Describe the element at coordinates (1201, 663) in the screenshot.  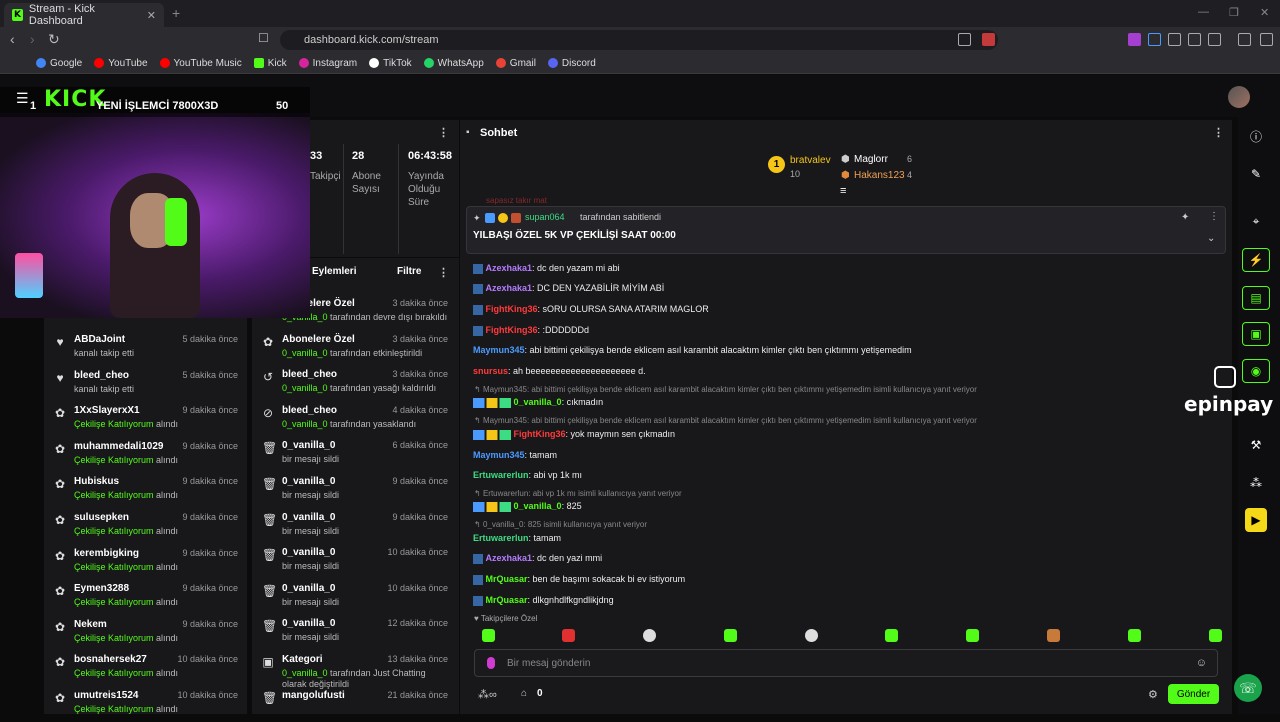
I see `emoji-icon: ☺` at that location.